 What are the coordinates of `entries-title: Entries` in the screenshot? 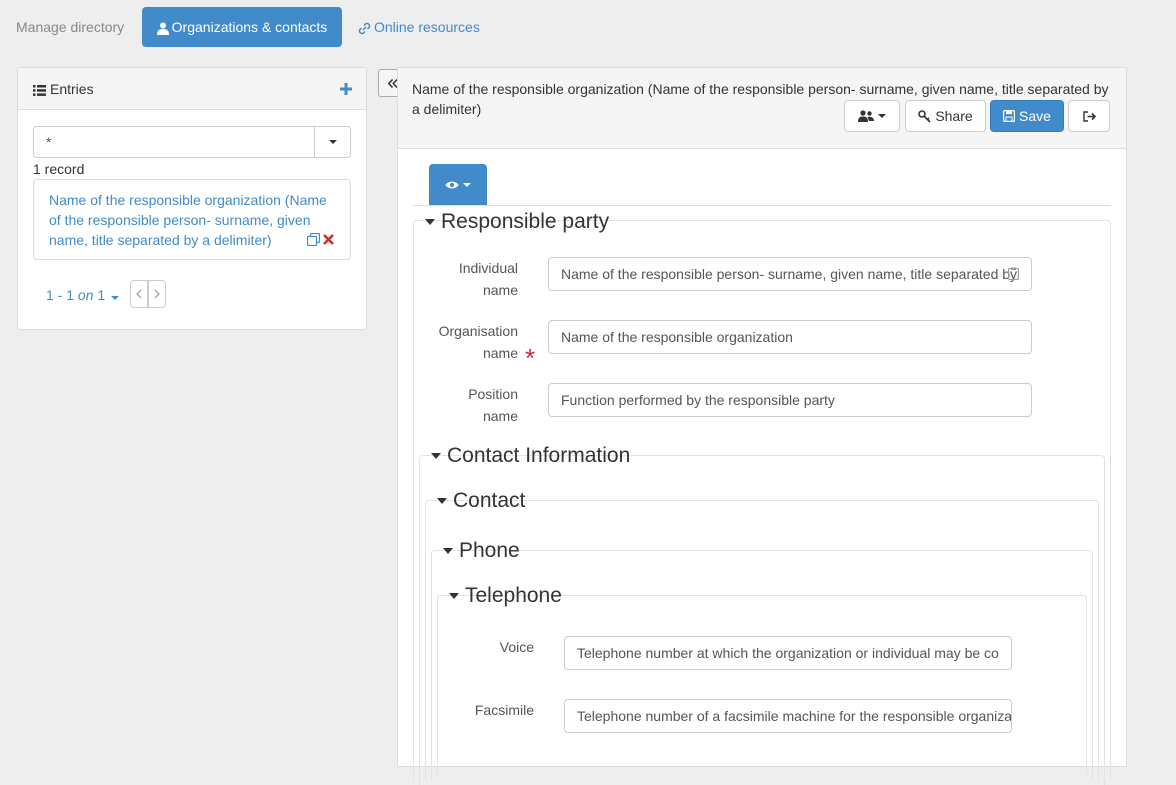 It's located at (63, 89).